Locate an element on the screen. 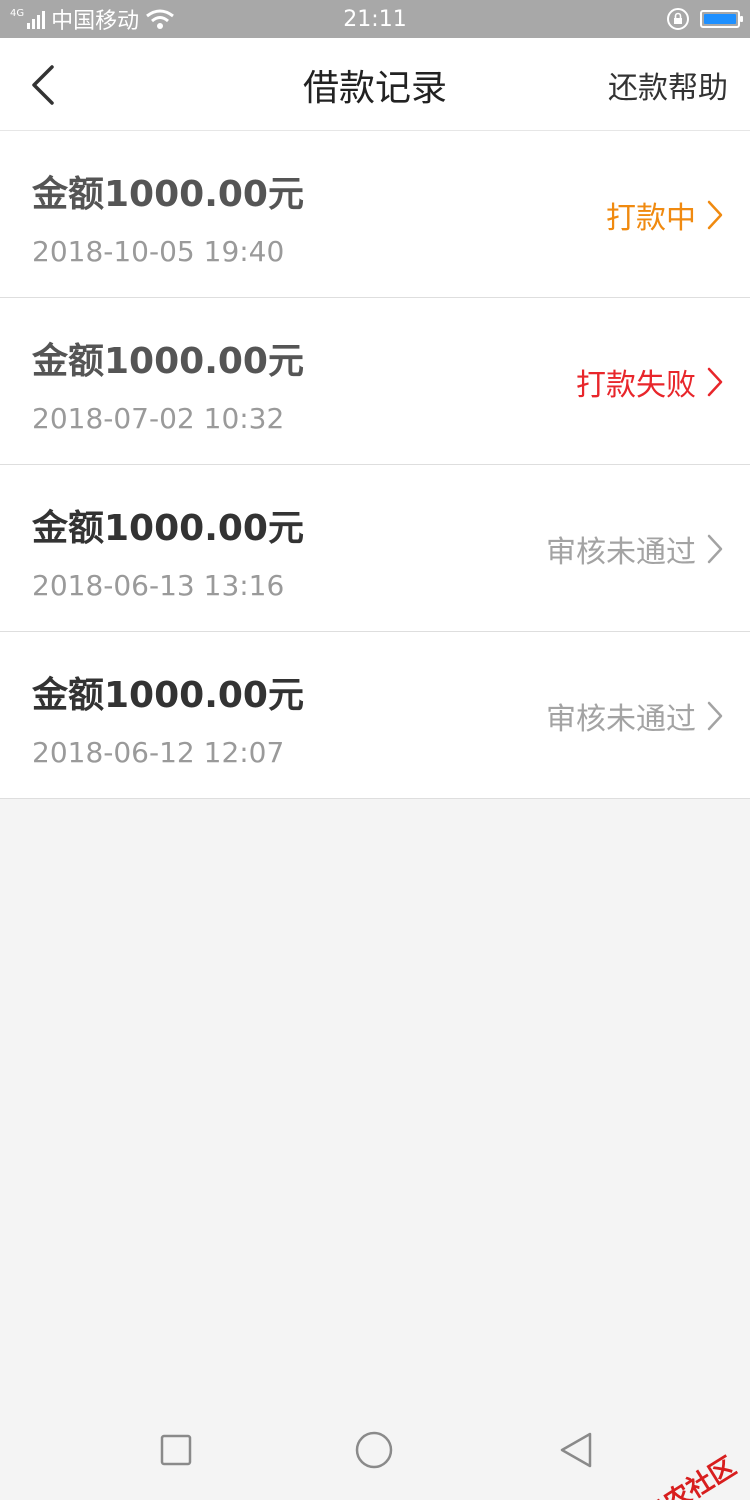 The height and width of the screenshot is (1500, 750). watermark-text: 卡农社区 is located at coordinates (689, 1475).